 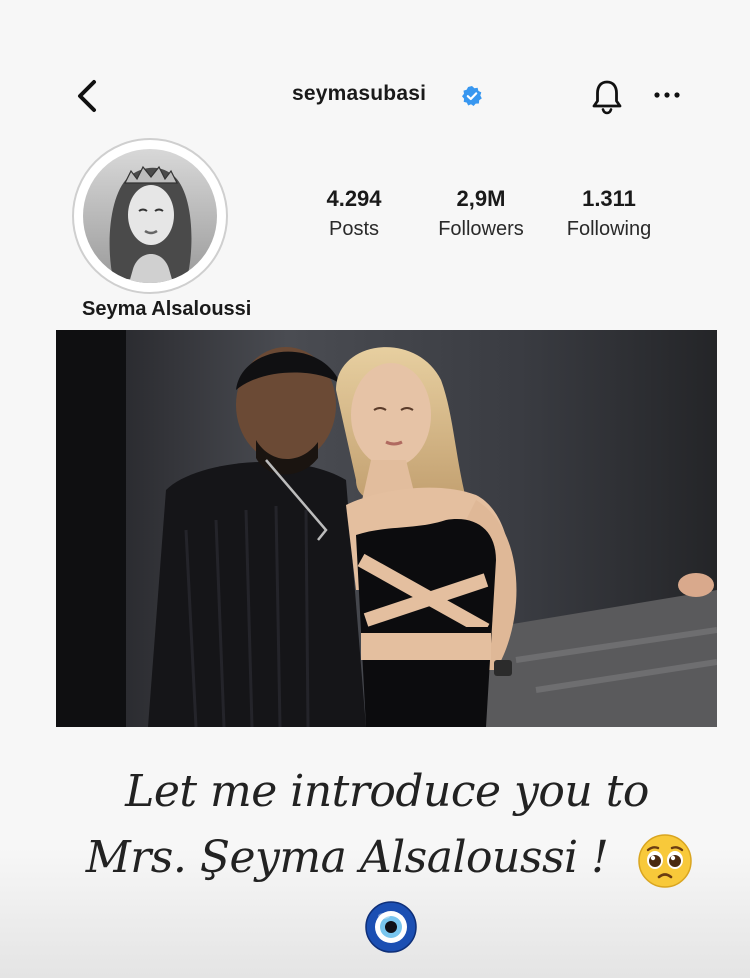 I want to click on stat-followers: 2,9M Followers, so click(x=481, y=213).